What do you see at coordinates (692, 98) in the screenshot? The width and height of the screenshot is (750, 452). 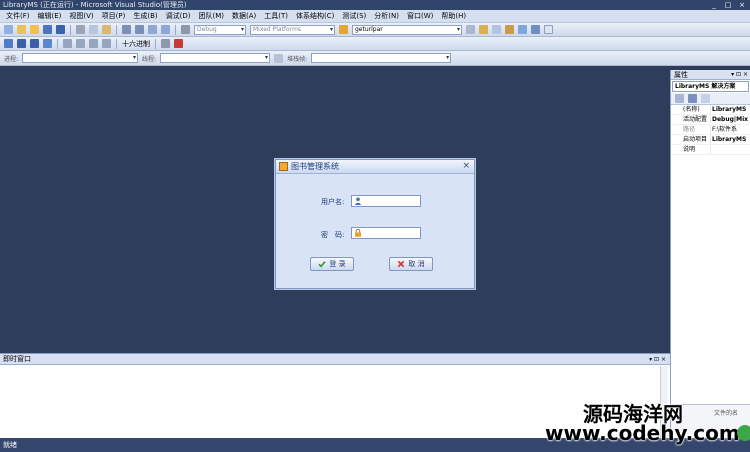 I see `alphabetical-icon` at bounding box center [692, 98].